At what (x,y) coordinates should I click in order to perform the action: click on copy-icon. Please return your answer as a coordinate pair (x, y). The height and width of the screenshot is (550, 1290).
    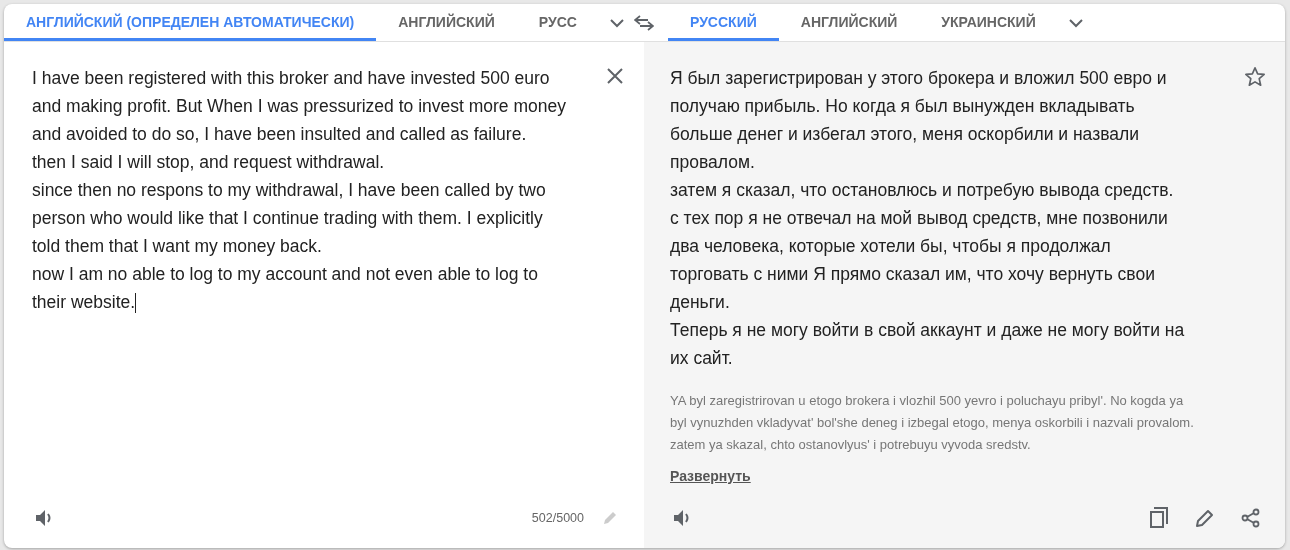
    Looking at the image, I should click on (1159, 518).